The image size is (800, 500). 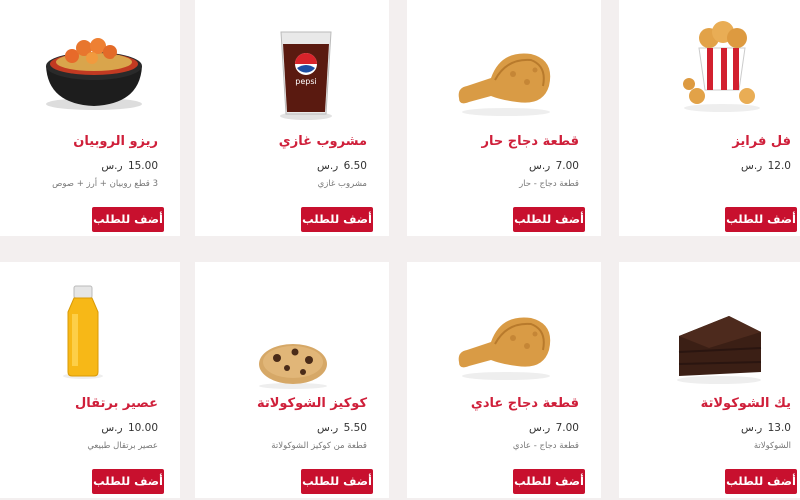 I want to click on orange-juice-bottle-icon, so click(x=90, y=323).